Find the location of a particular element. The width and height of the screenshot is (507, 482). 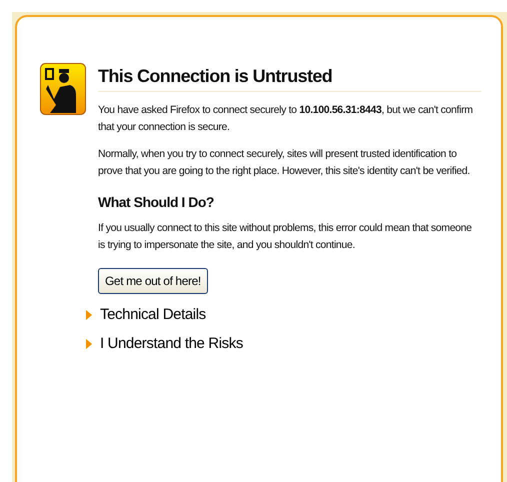

expander-link: Technical Details is located at coordinates (153, 314).